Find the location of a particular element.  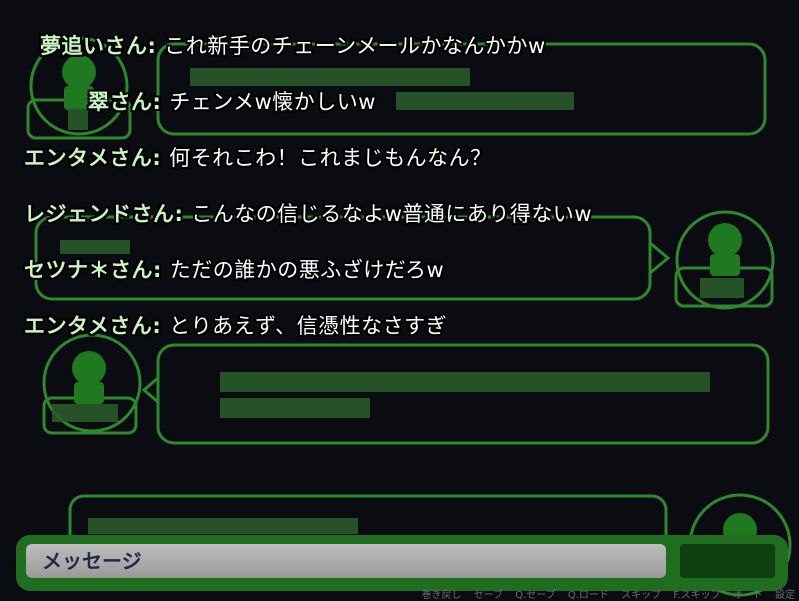

chat-text: こんなの信じるなよw普通にあり得ないw is located at coordinates (392, 214).